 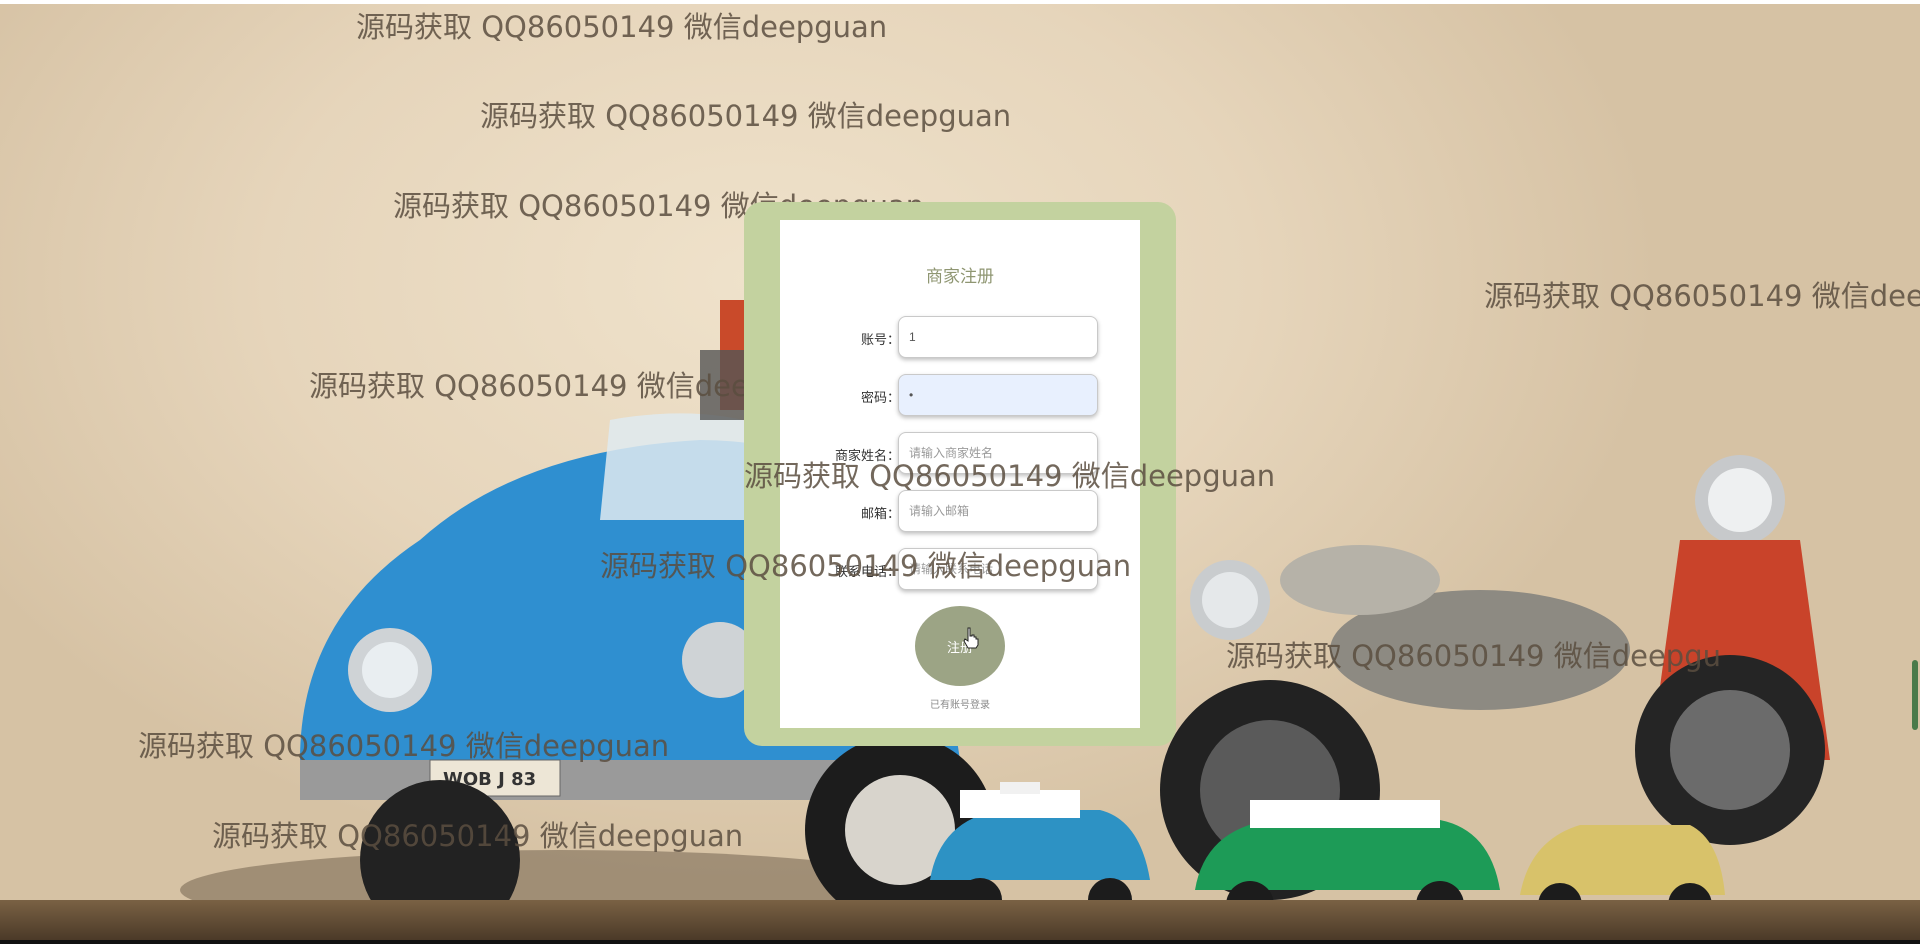 What do you see at coordinates (998, 511) in the screenshot?
I see `email-input` at bounding box center [998, 511].